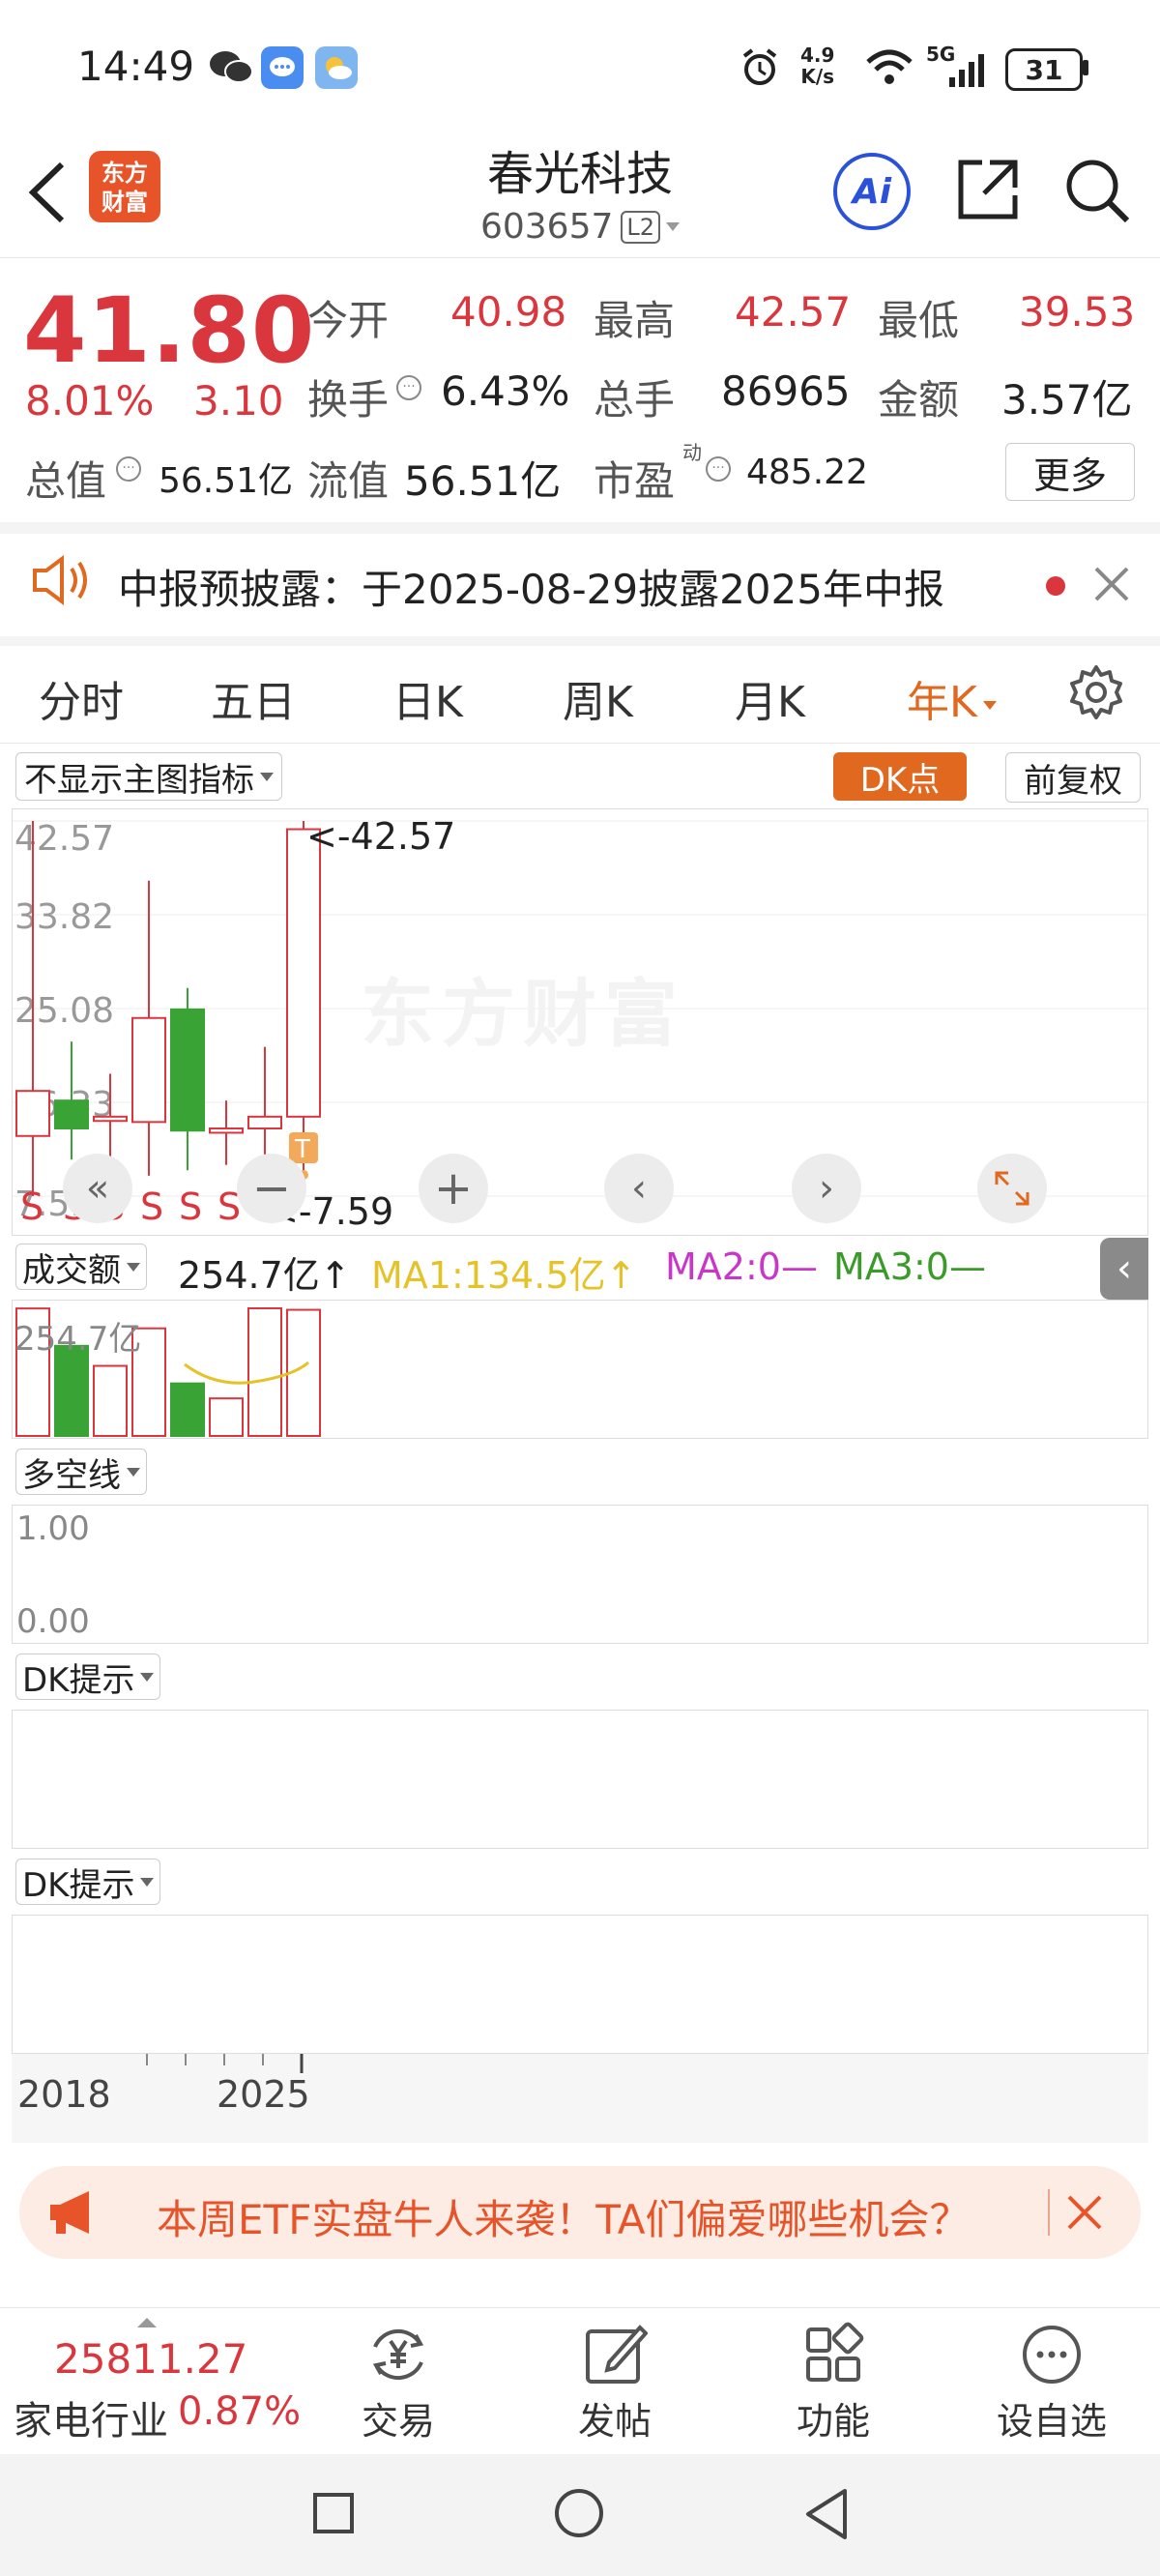 Image resolution: width=1160 pixels, height=2576 pixels. Describe the element at coordinates (1073, 777) in the screenshot. I see `adjust-button: 前复权` at that location.